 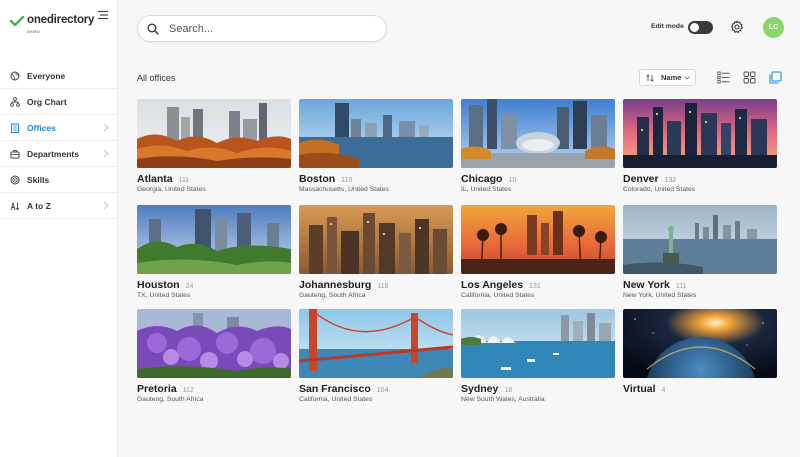 What do you see at coordinates (670, 180) in the screenshot?
I see `office-count: 132` at bounding box center [670, 180].